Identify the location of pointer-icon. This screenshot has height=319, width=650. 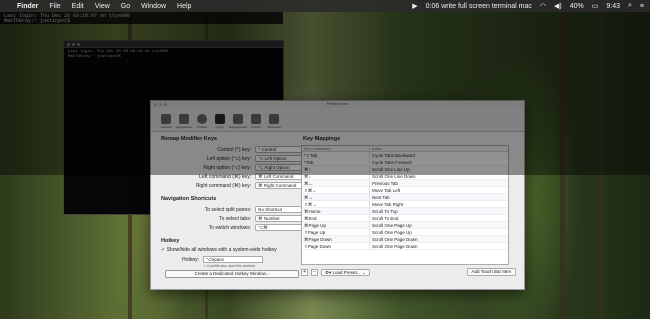
(256, 119).